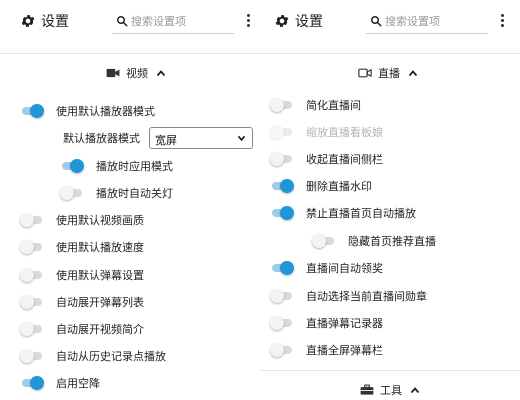  I want to click on player-mode-select: 宽屏, so click(201, 138).